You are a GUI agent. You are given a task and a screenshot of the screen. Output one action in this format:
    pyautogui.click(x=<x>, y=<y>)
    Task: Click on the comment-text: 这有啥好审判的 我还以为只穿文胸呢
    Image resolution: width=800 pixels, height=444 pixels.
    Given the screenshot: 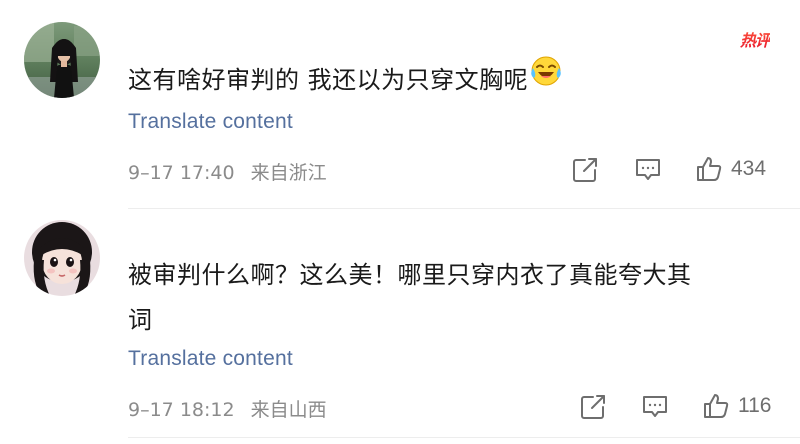 What is the action you would take?
    pyautogui.click(x=345, y=79)
    